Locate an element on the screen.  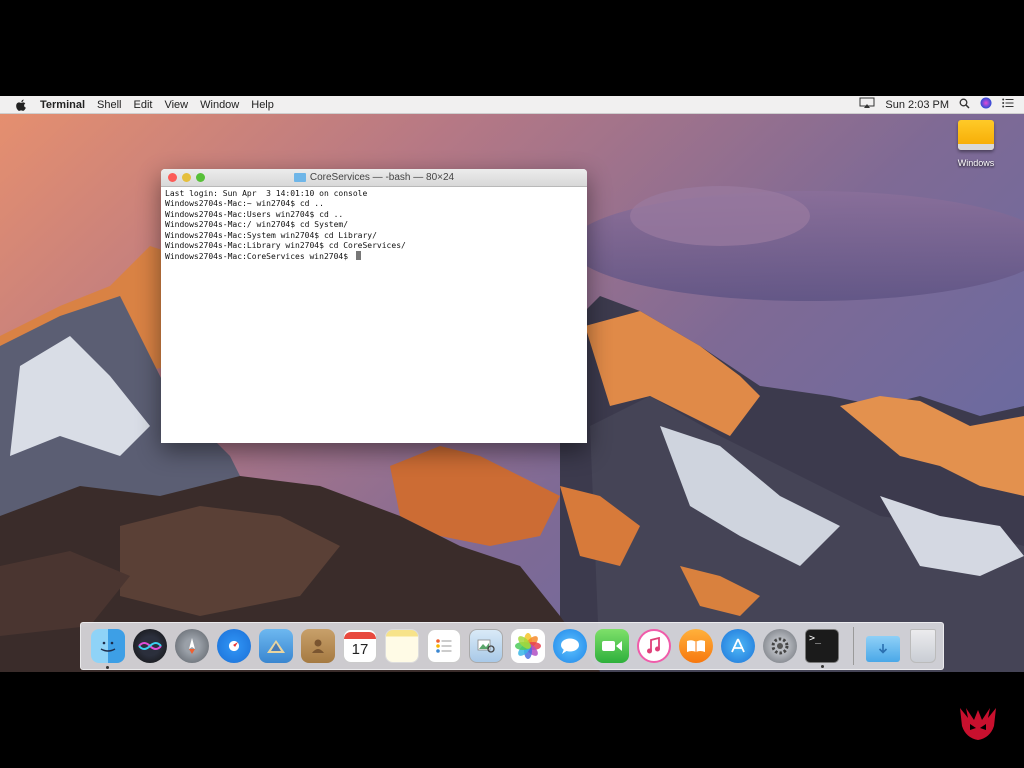
ibooks-icon is located at coordinates (696, 646).